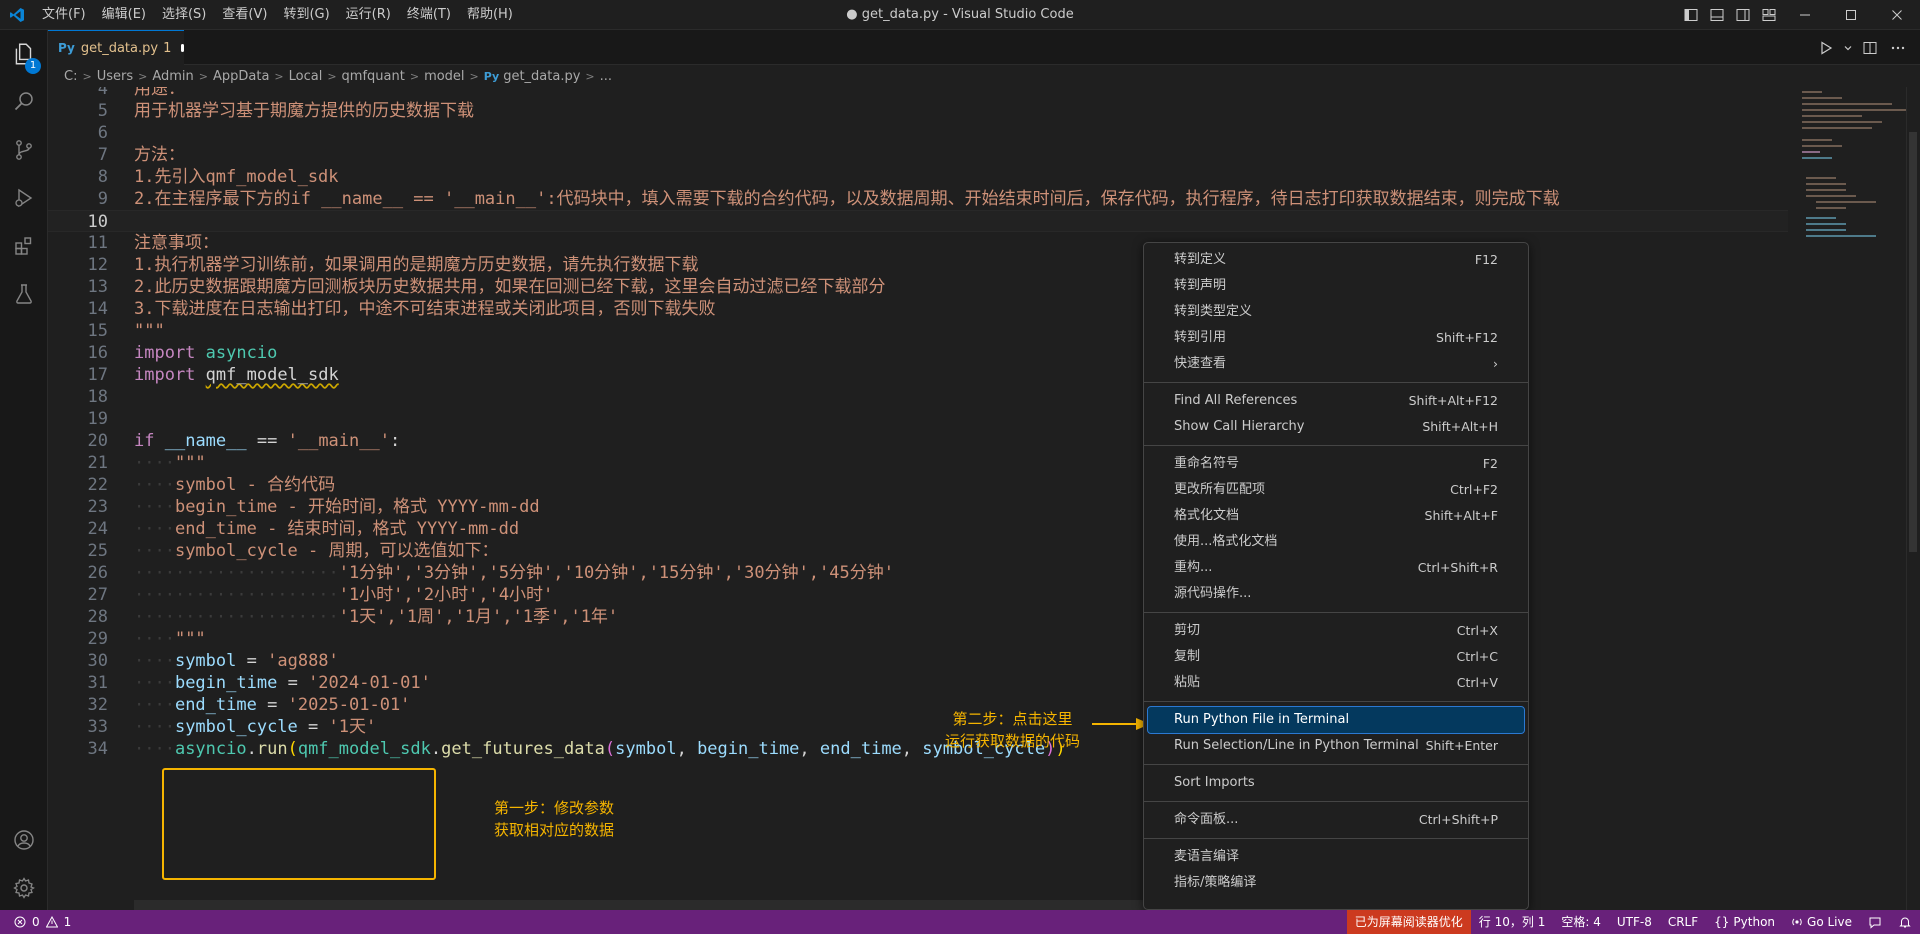 Image resolution: width=1920 pixels, height=934 pixels. What do you see at coordinates (182, 48) in the screenshot?
I see `unsaved-dot-icon` at bounding box center [182, 48].